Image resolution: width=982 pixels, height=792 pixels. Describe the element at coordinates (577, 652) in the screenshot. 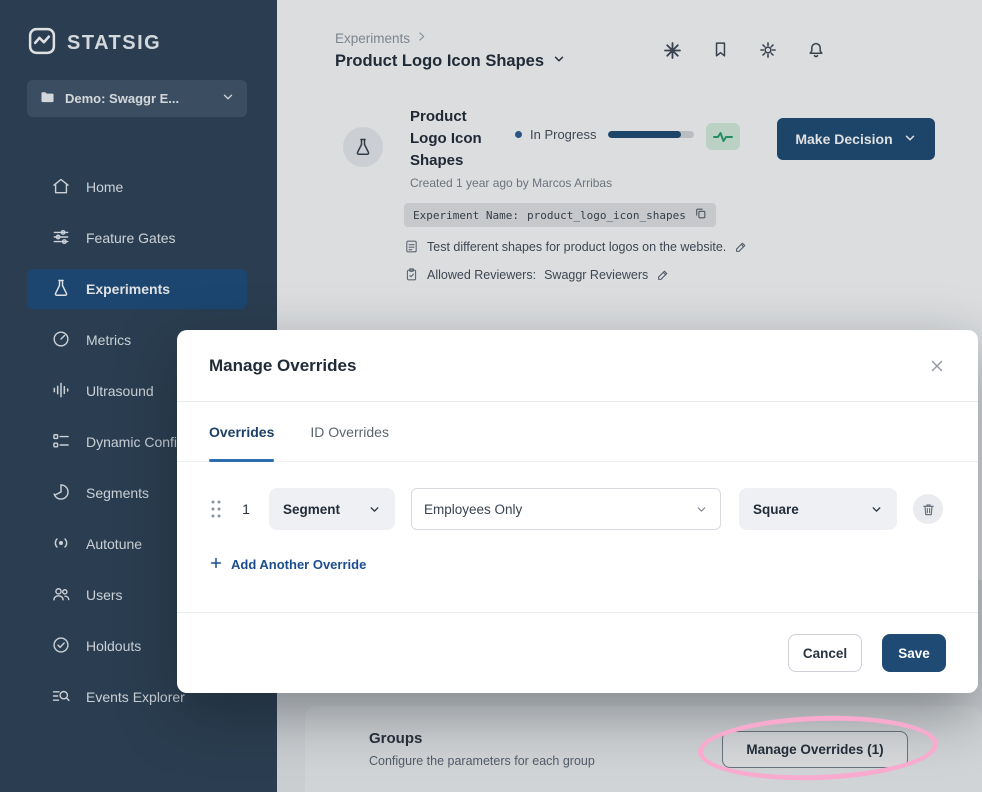

I see `modal-footer: Cancel Save` at that location.